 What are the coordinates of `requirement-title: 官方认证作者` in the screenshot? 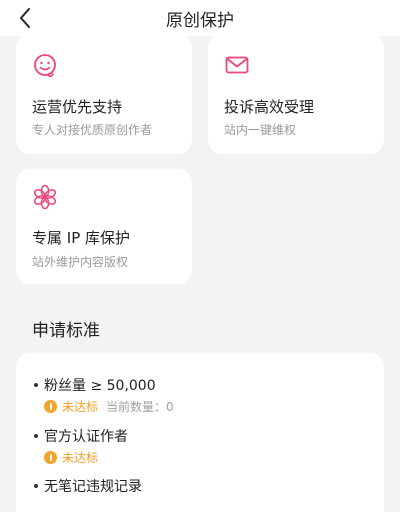 It's located at (86, 437).